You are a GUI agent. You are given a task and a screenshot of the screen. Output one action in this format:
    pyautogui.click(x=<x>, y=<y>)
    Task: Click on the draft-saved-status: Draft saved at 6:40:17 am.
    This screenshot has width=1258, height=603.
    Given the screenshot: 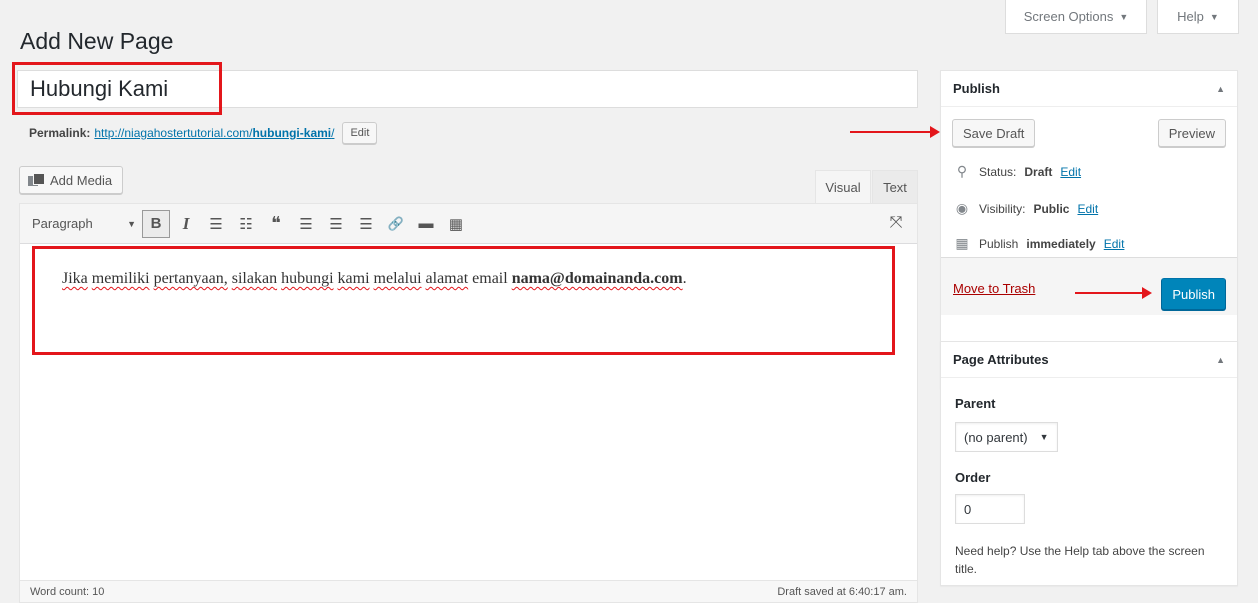 What is the action you would take?
    pyautogui.click(x=842, y=591)
    